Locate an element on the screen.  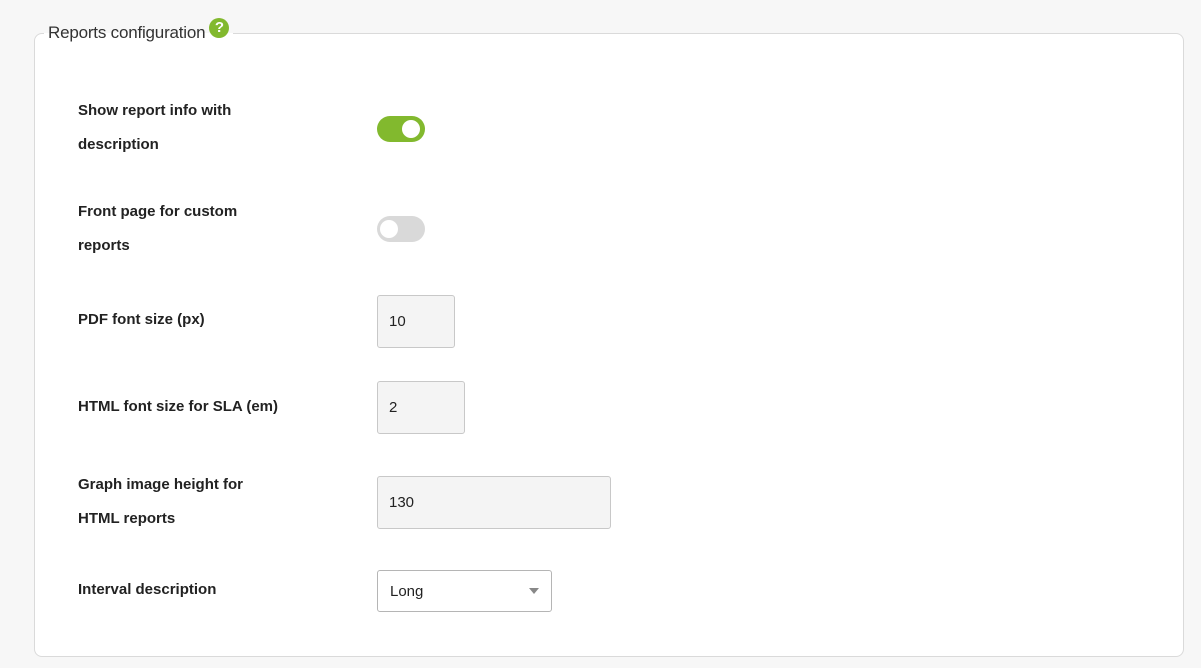
graph-image-height-label: Graph image height for HTML reports is located at coordinates (198, 502).